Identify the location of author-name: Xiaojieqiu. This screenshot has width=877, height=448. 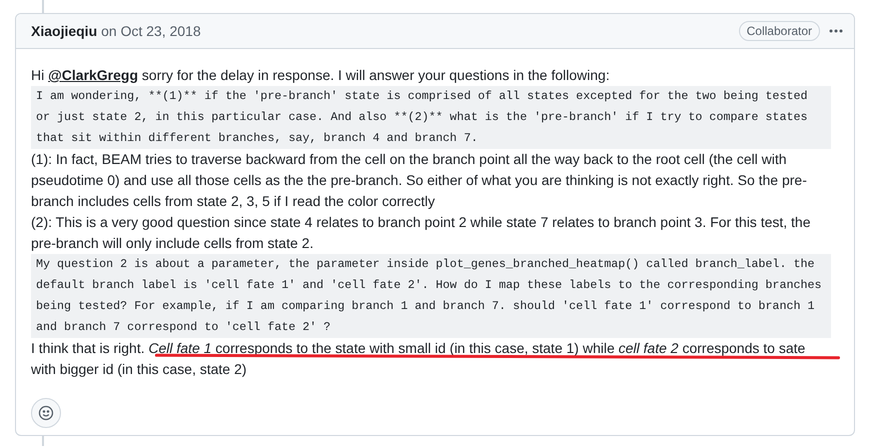
(64, 31).